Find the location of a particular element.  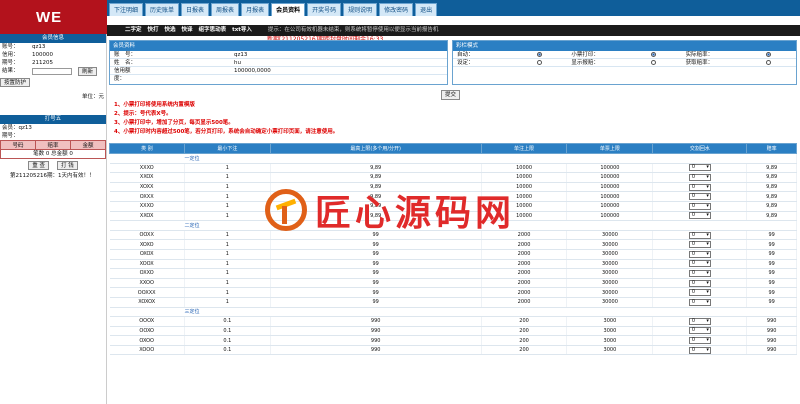

nav-7: 规则说明 is located at coordinates (360, 9).